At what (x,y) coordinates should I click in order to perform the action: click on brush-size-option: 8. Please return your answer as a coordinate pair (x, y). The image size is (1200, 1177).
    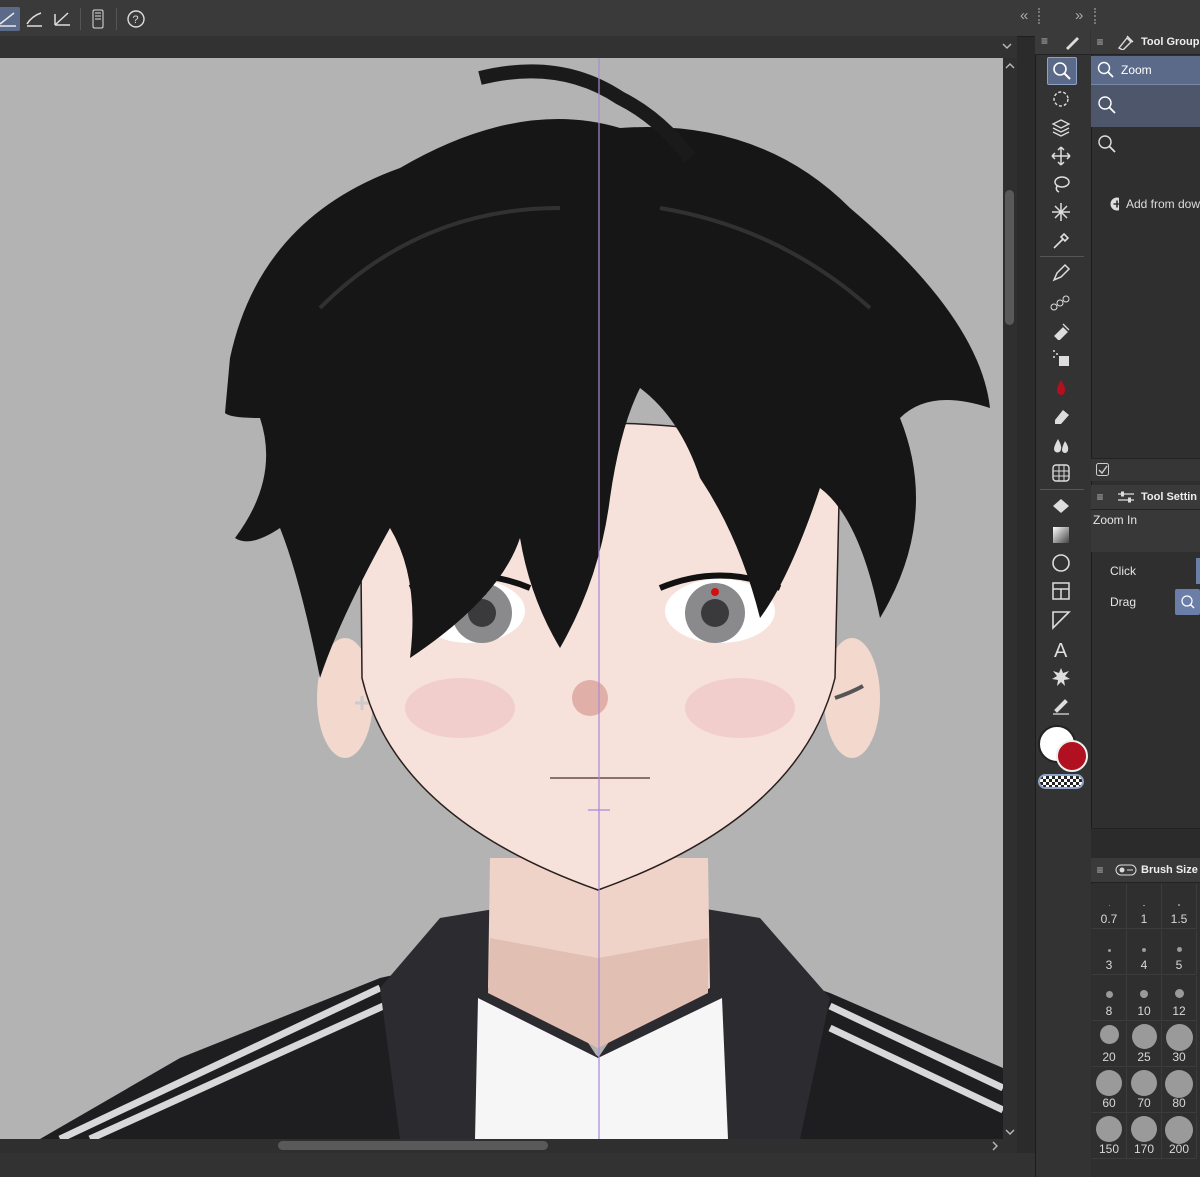
    Looking at the image, I should click on (1109, 998).